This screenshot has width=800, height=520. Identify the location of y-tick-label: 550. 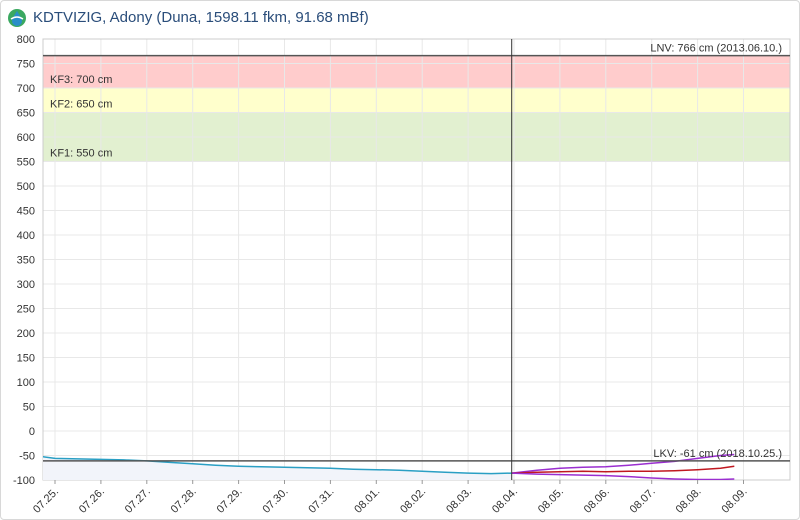
(26, 163).